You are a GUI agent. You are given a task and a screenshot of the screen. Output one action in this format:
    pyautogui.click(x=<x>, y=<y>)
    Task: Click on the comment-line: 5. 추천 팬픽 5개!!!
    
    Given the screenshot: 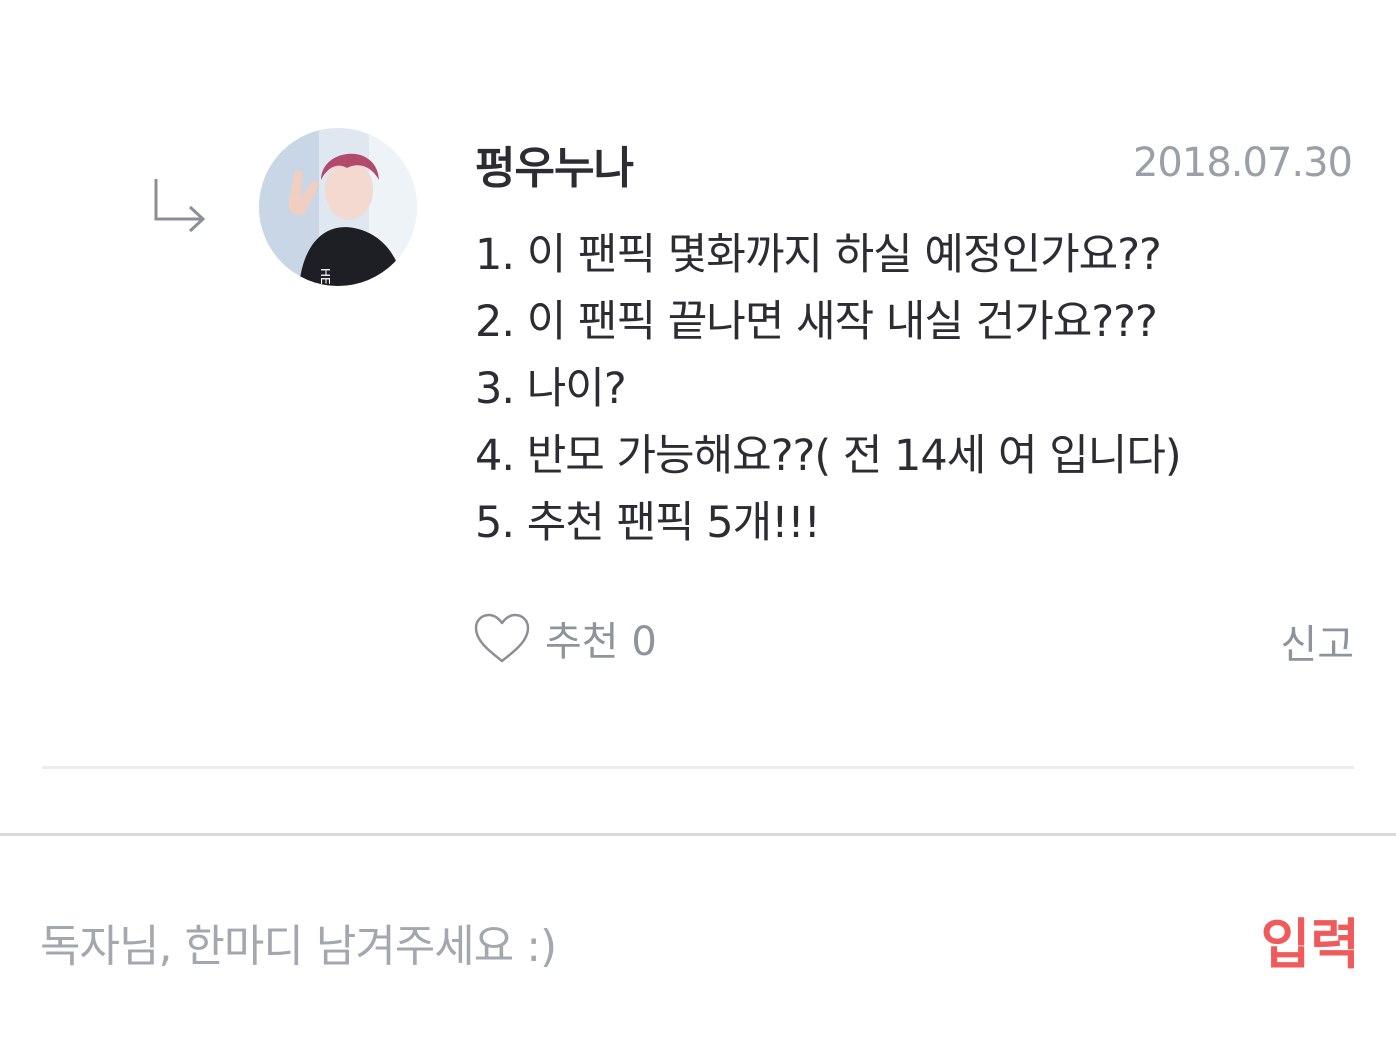 What is the action you would take?
    pyautogui.click(x=648, y=523)
    